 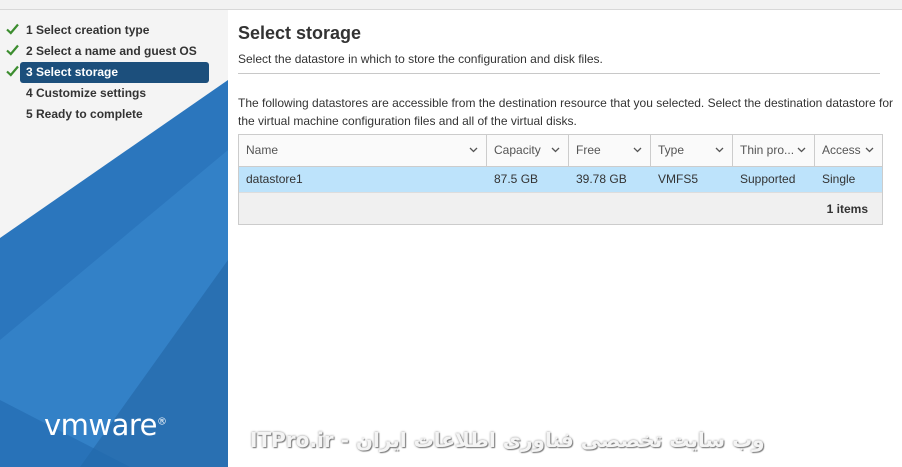 I want to click on column-header-capacity: Capacity, so click(x=528, y=150).